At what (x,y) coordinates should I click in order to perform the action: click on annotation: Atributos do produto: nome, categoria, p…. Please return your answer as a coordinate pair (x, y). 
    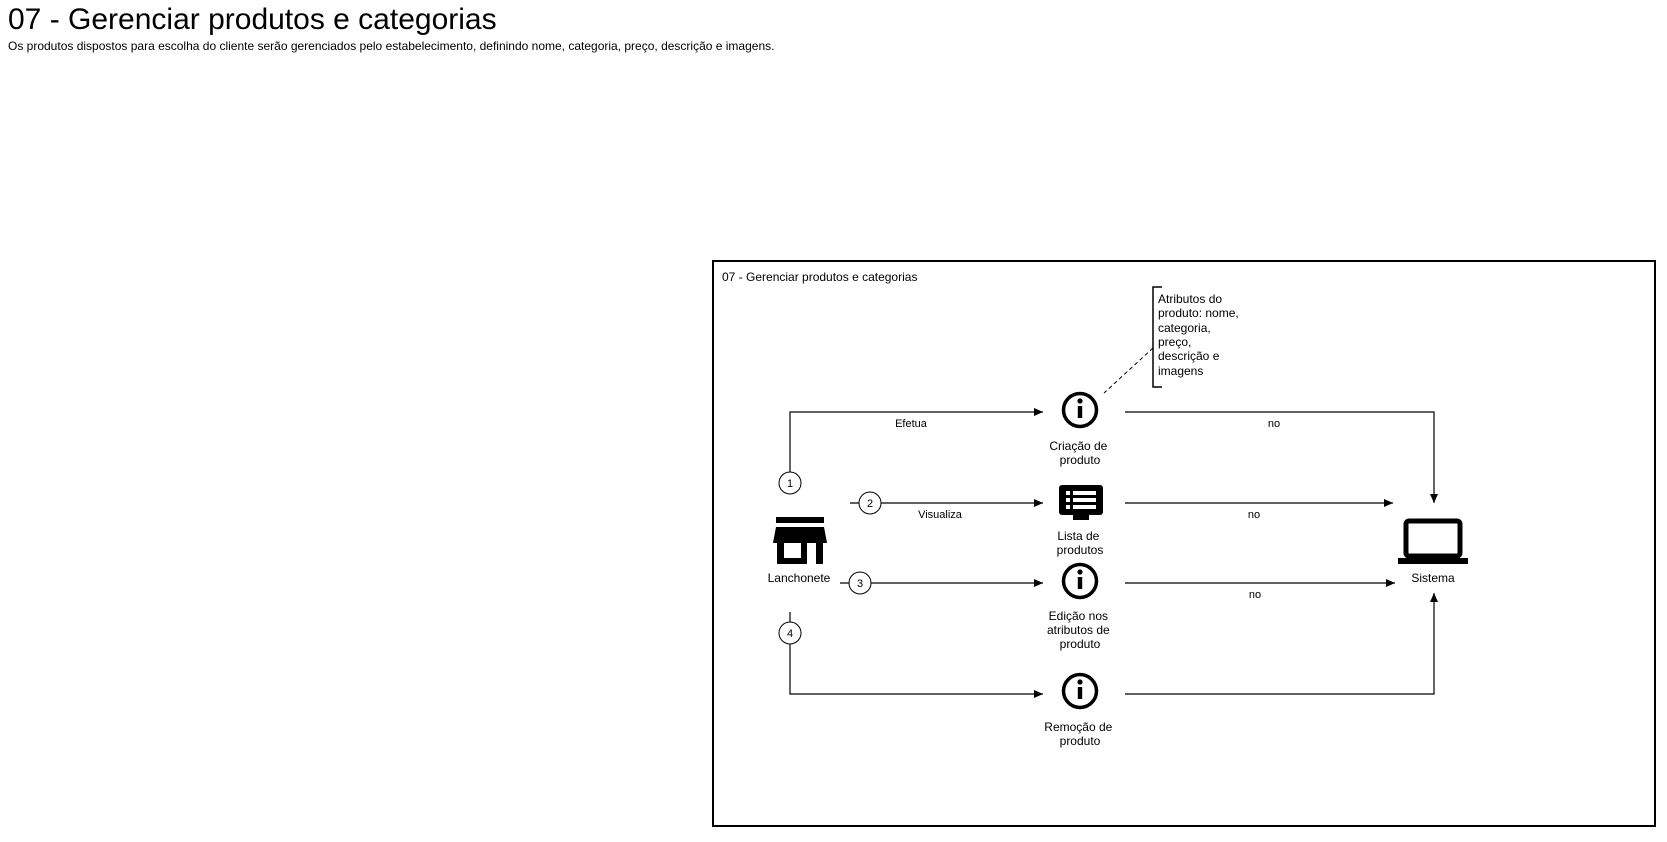
    Looking at the image, I should click on (1172, 340).